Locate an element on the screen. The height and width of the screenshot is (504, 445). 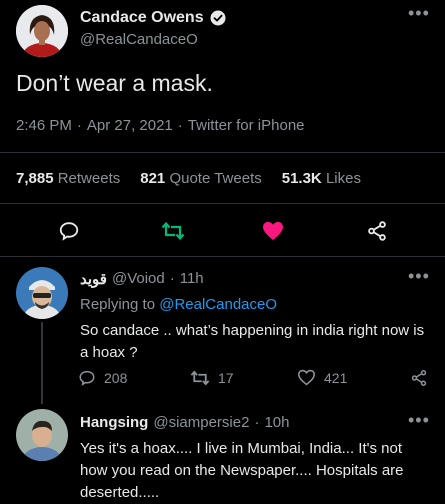
reply-action-retweet: 17 is located at coordinates (212, 378).